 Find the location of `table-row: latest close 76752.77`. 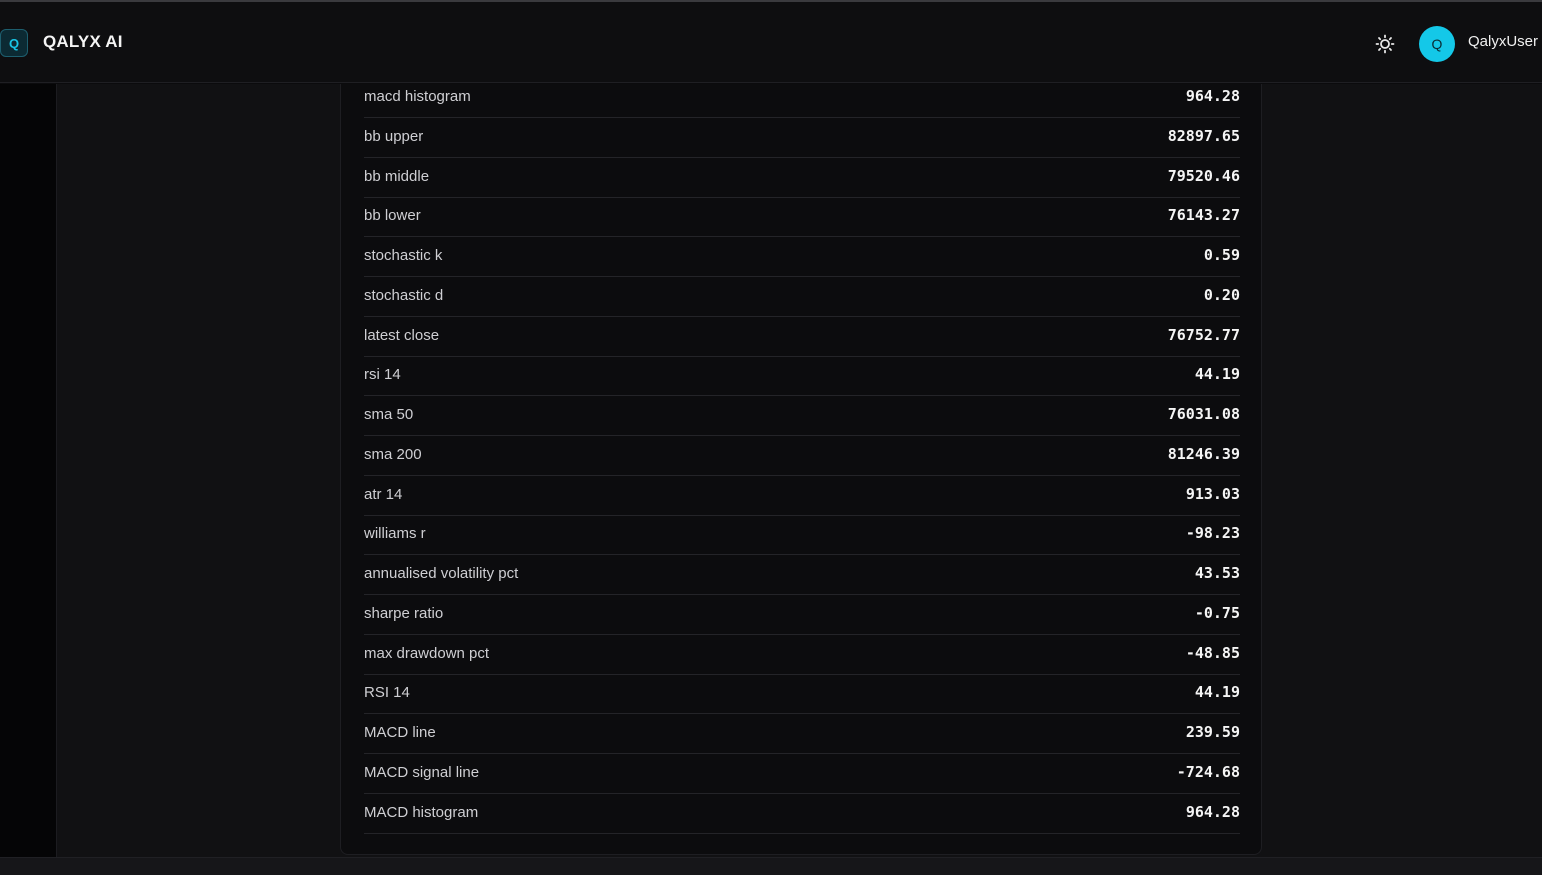

table-row: latest close 76752.77 is located at coordinates (802, 337).